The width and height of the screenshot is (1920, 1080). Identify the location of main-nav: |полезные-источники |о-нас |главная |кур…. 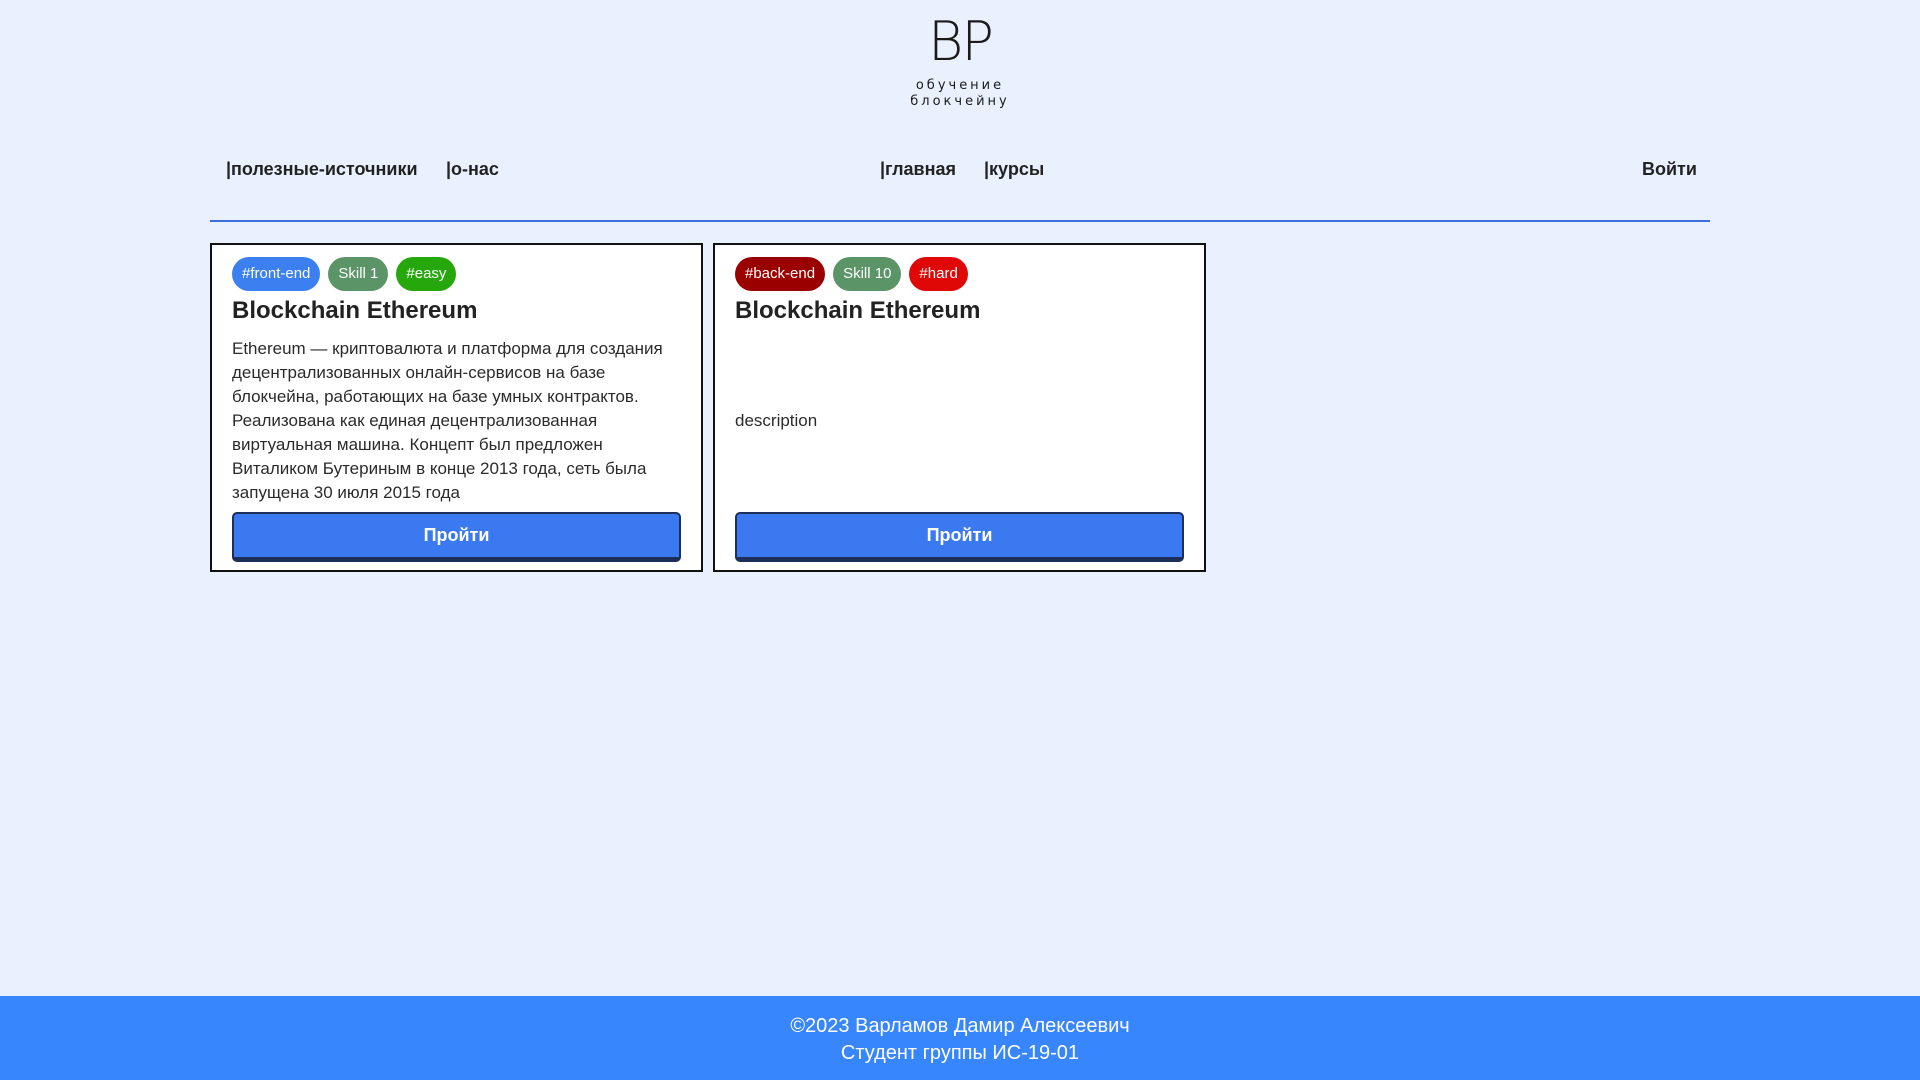
(960, 169).